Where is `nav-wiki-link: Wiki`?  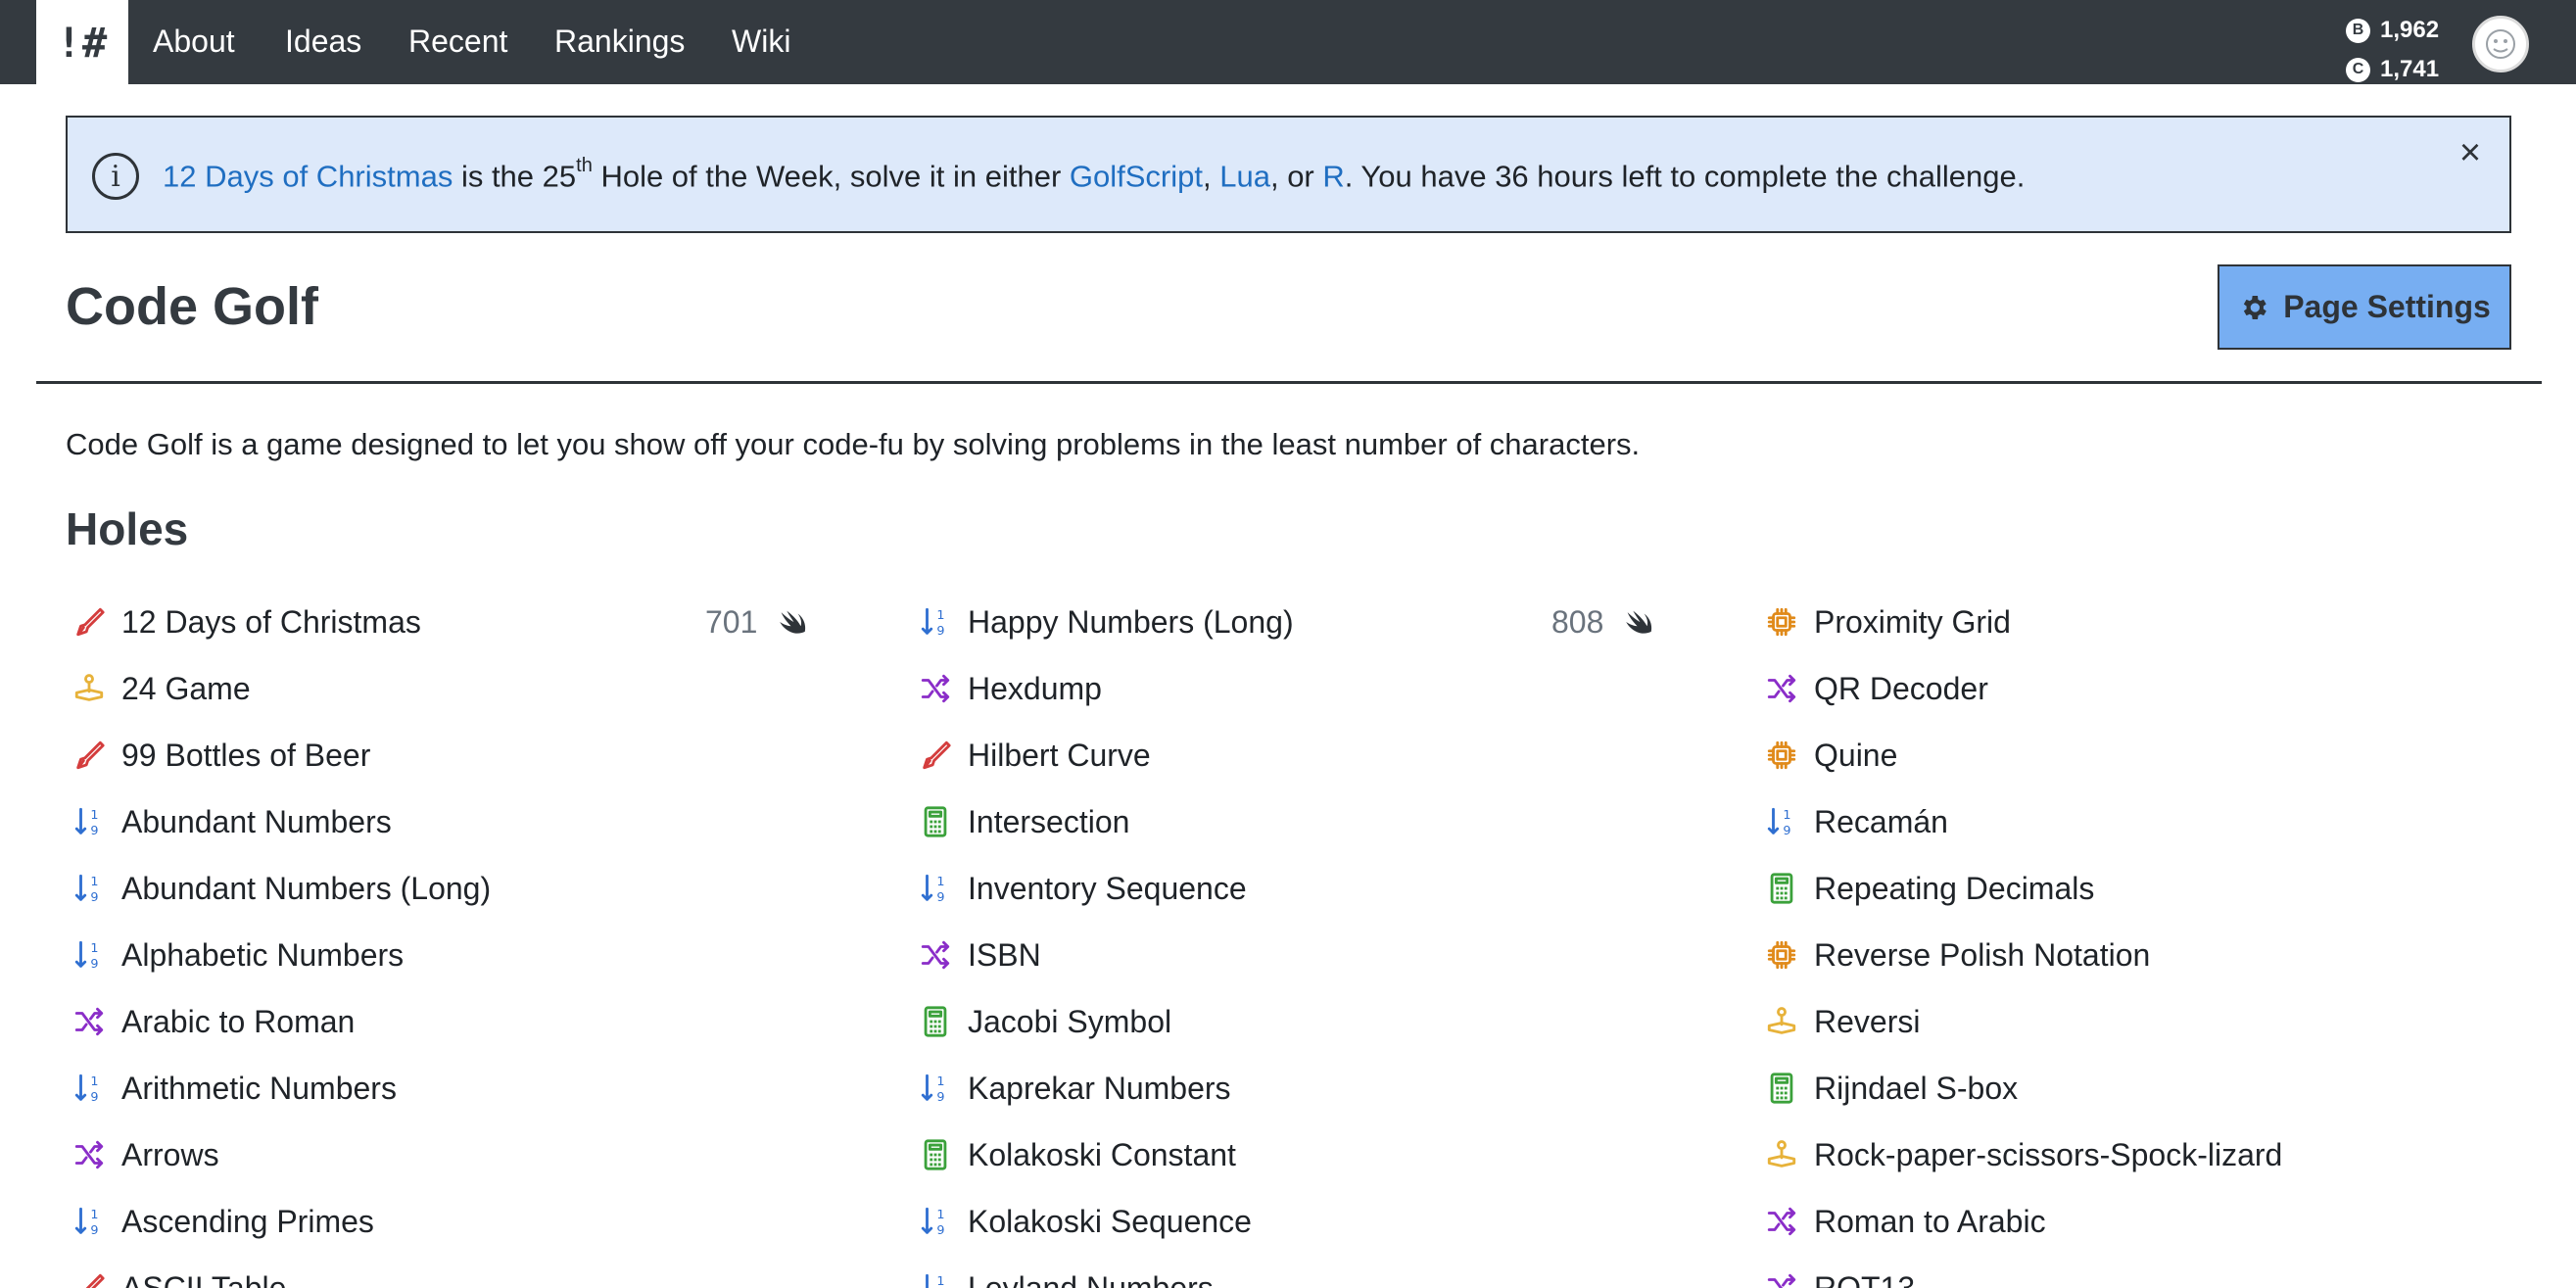 nav-wiki-link: Wiki is located at coordinates (761, 42).